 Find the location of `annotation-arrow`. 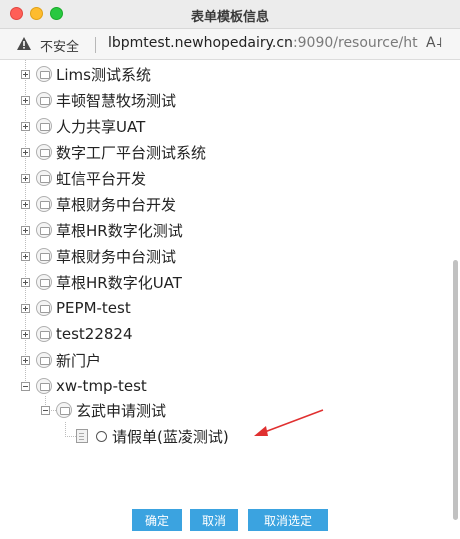

annotation-arrow is located at coordinates (289, 422).